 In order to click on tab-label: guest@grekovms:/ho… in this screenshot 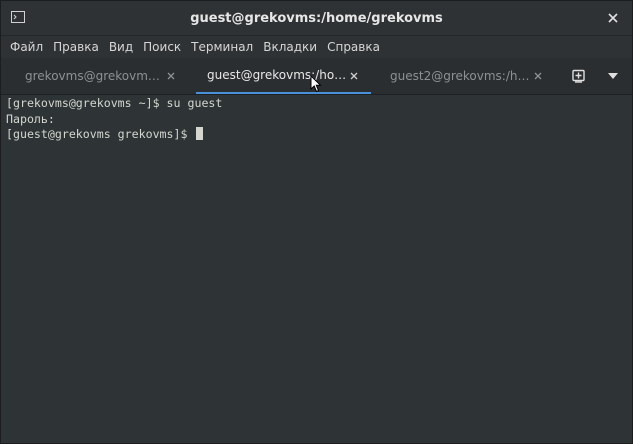, I will do `click(277, 75)`.